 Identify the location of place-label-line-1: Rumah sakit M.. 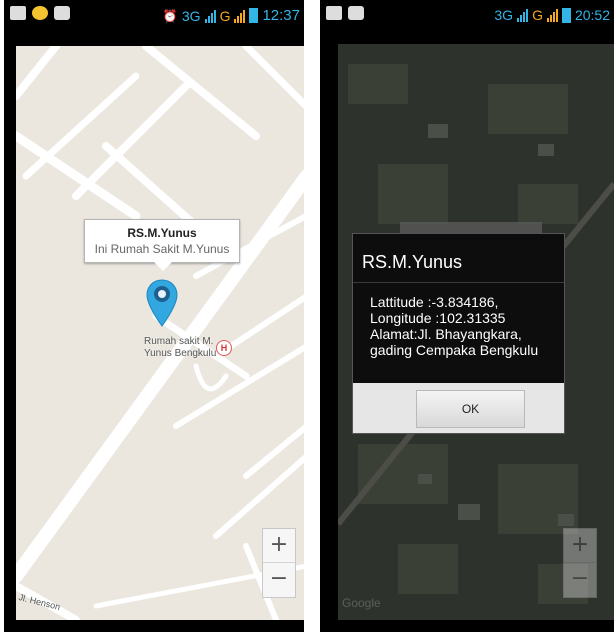
(179, 341).